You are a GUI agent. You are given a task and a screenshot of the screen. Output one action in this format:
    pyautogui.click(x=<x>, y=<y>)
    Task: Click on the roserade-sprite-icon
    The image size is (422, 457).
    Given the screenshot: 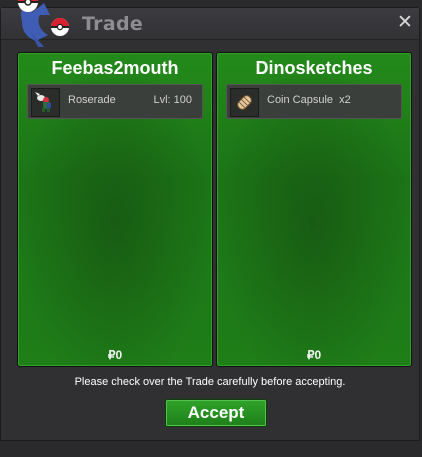 What is the action you would take?
    pyautogui.click(x=45, y=102)
    